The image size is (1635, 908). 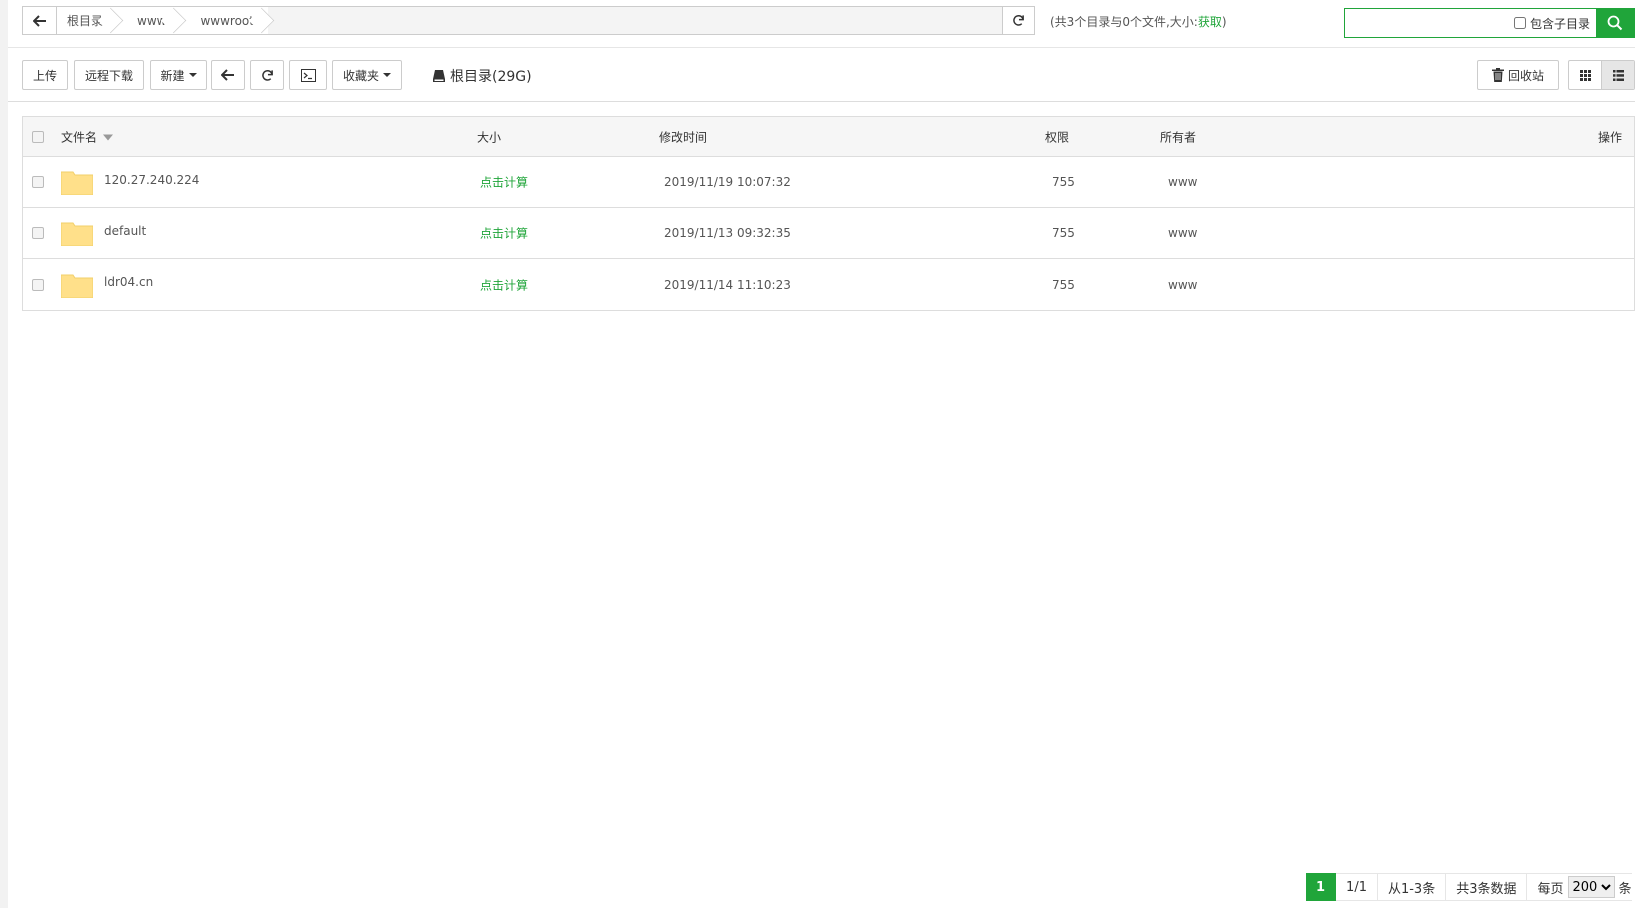 What do you see at coordinates (1525, 75) in the screenshot?
I see `recycle-bin-label: 回收站` at bounding box center [1525, 75].